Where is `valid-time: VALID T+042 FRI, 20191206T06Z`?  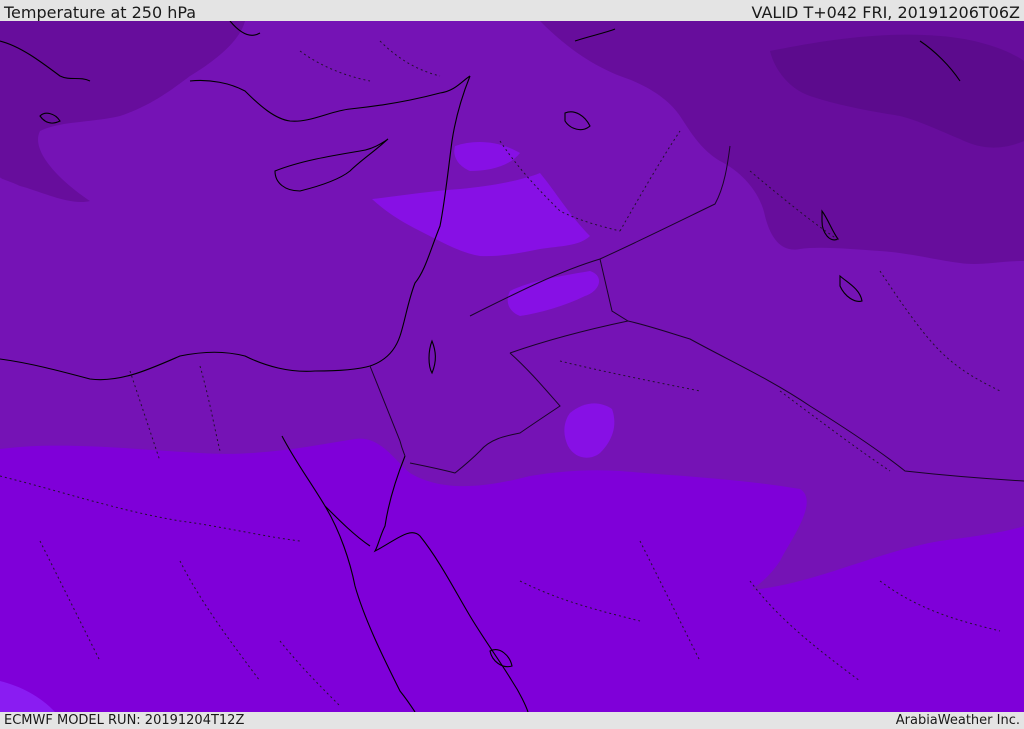 valid-time: VALID T+042 FRI, 20191206T06Z is located at coordinates (885, 12).